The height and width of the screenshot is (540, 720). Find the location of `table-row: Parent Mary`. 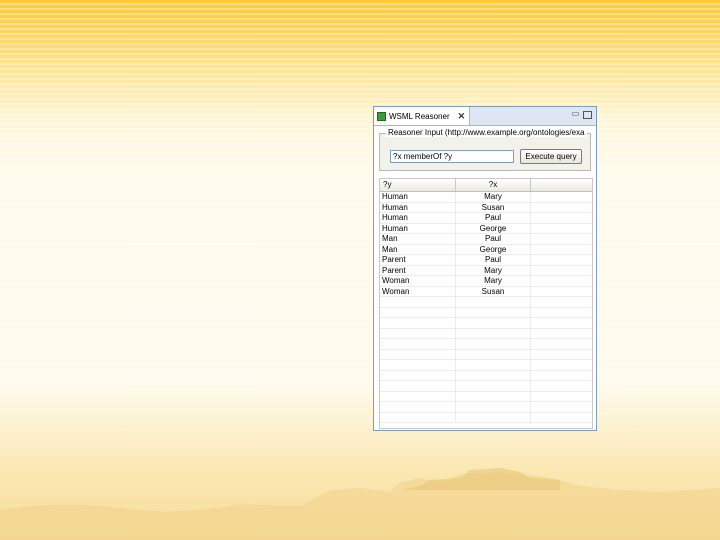

table-row: Parent Mary is located at coordinates (486, 270).